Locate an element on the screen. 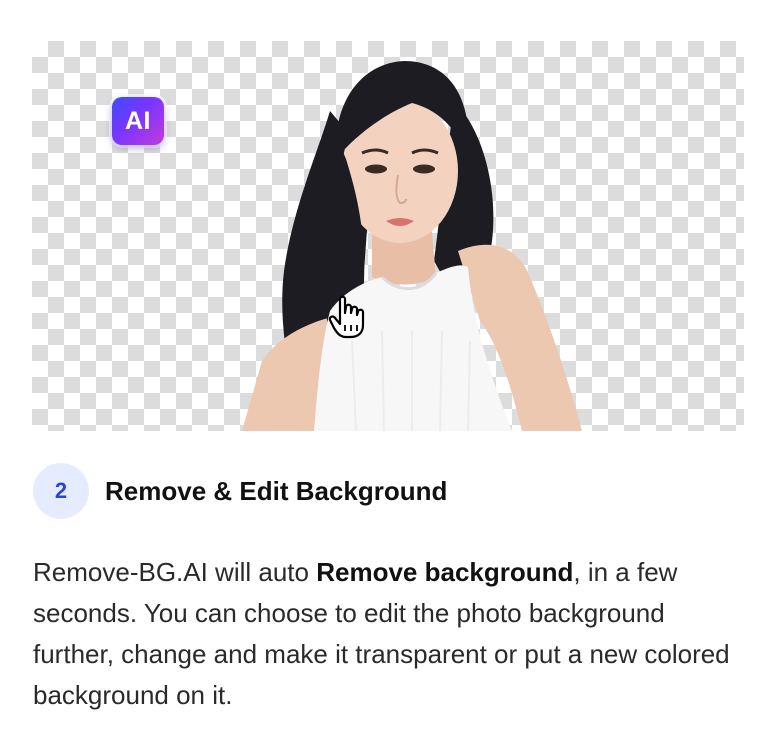  step-heading: 2 Remove & Edit Background is located at coordinates (240, 491).